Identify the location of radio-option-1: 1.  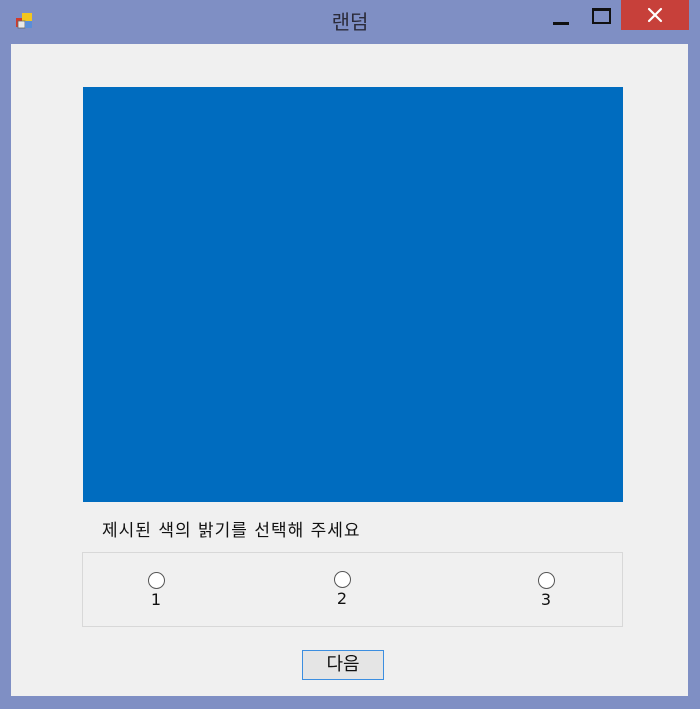
(156, 597).